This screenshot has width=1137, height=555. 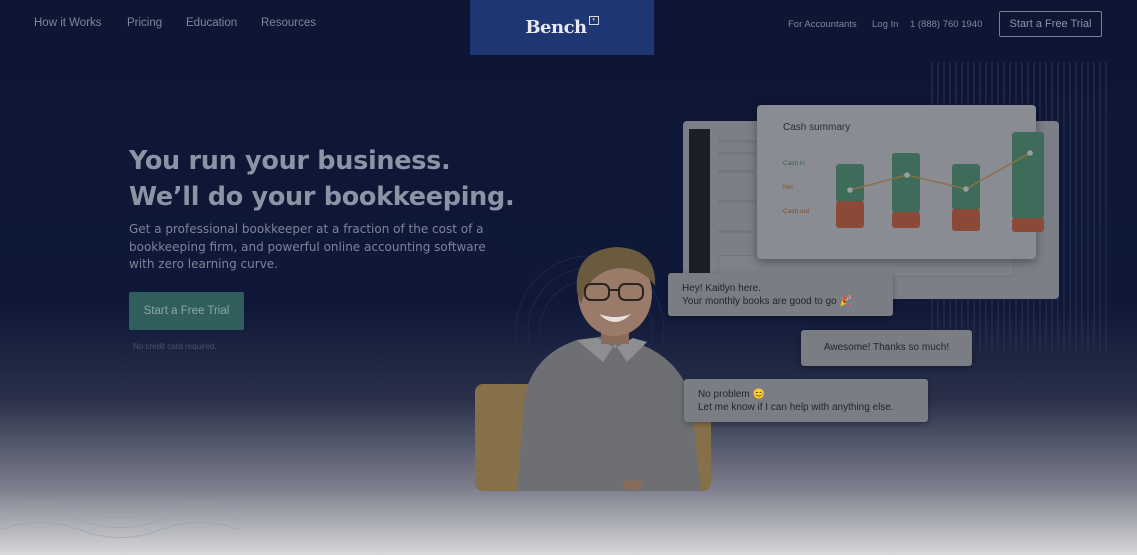 I want to click on chat-message-2-text: Awesome! Thanks so much!, so click(x=886, y=347).